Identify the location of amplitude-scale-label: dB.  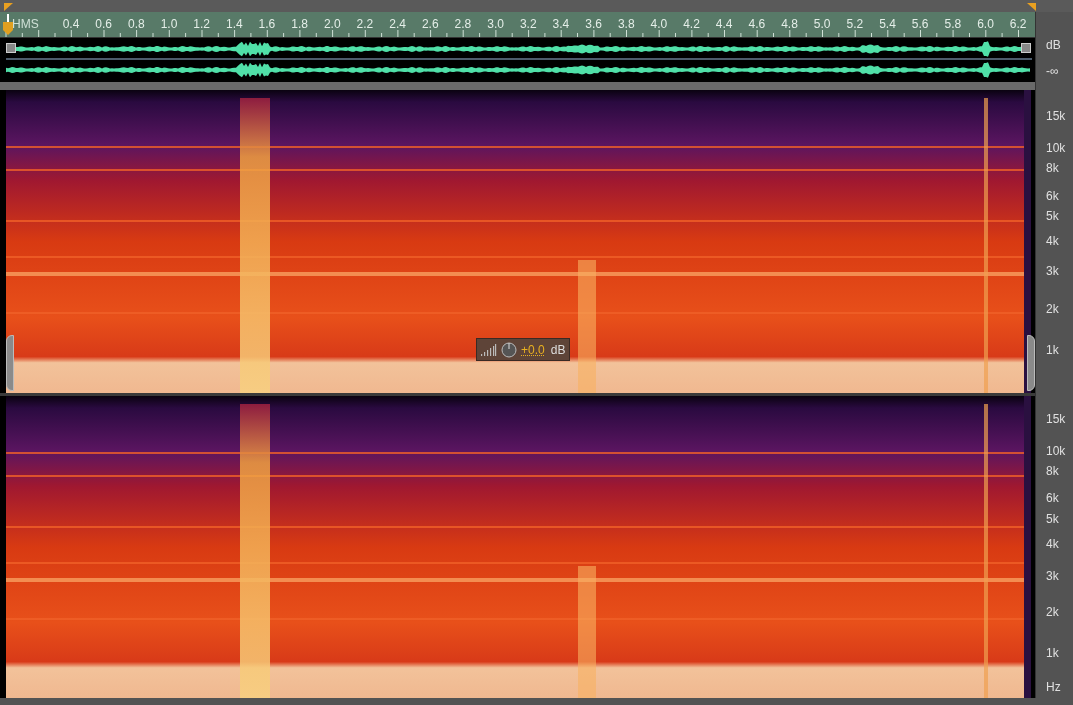
(1053, 45).